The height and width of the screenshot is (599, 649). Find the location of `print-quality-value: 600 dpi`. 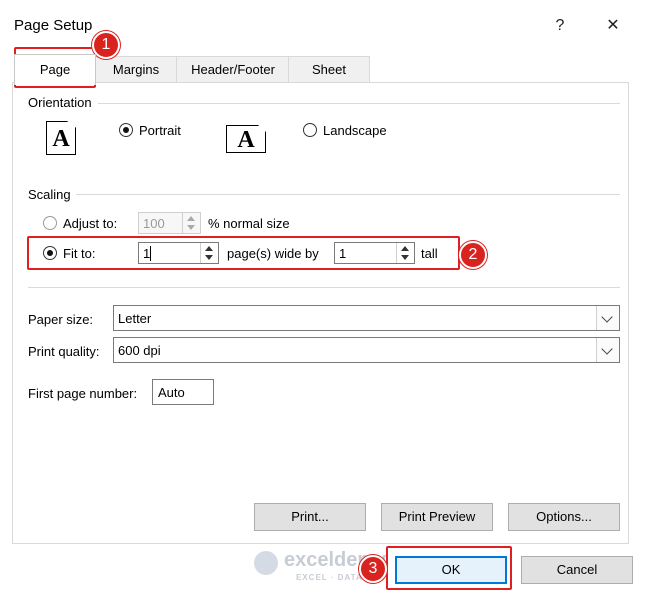

print-quality-value: 600 dpi is located at coordinates (139, 350).